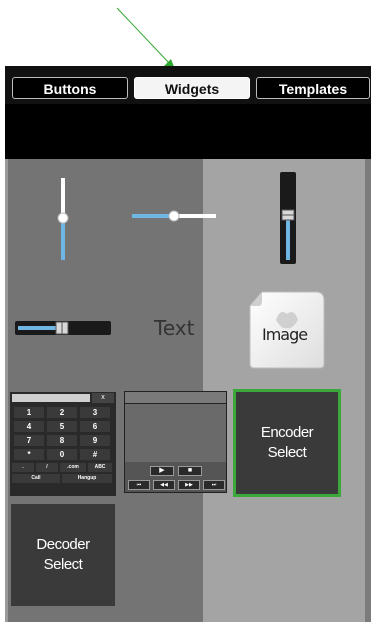  What do you see at coordinates (29, 454) in the screenshot?
I see `keypad-key: *` at bounding box center [29, 454].